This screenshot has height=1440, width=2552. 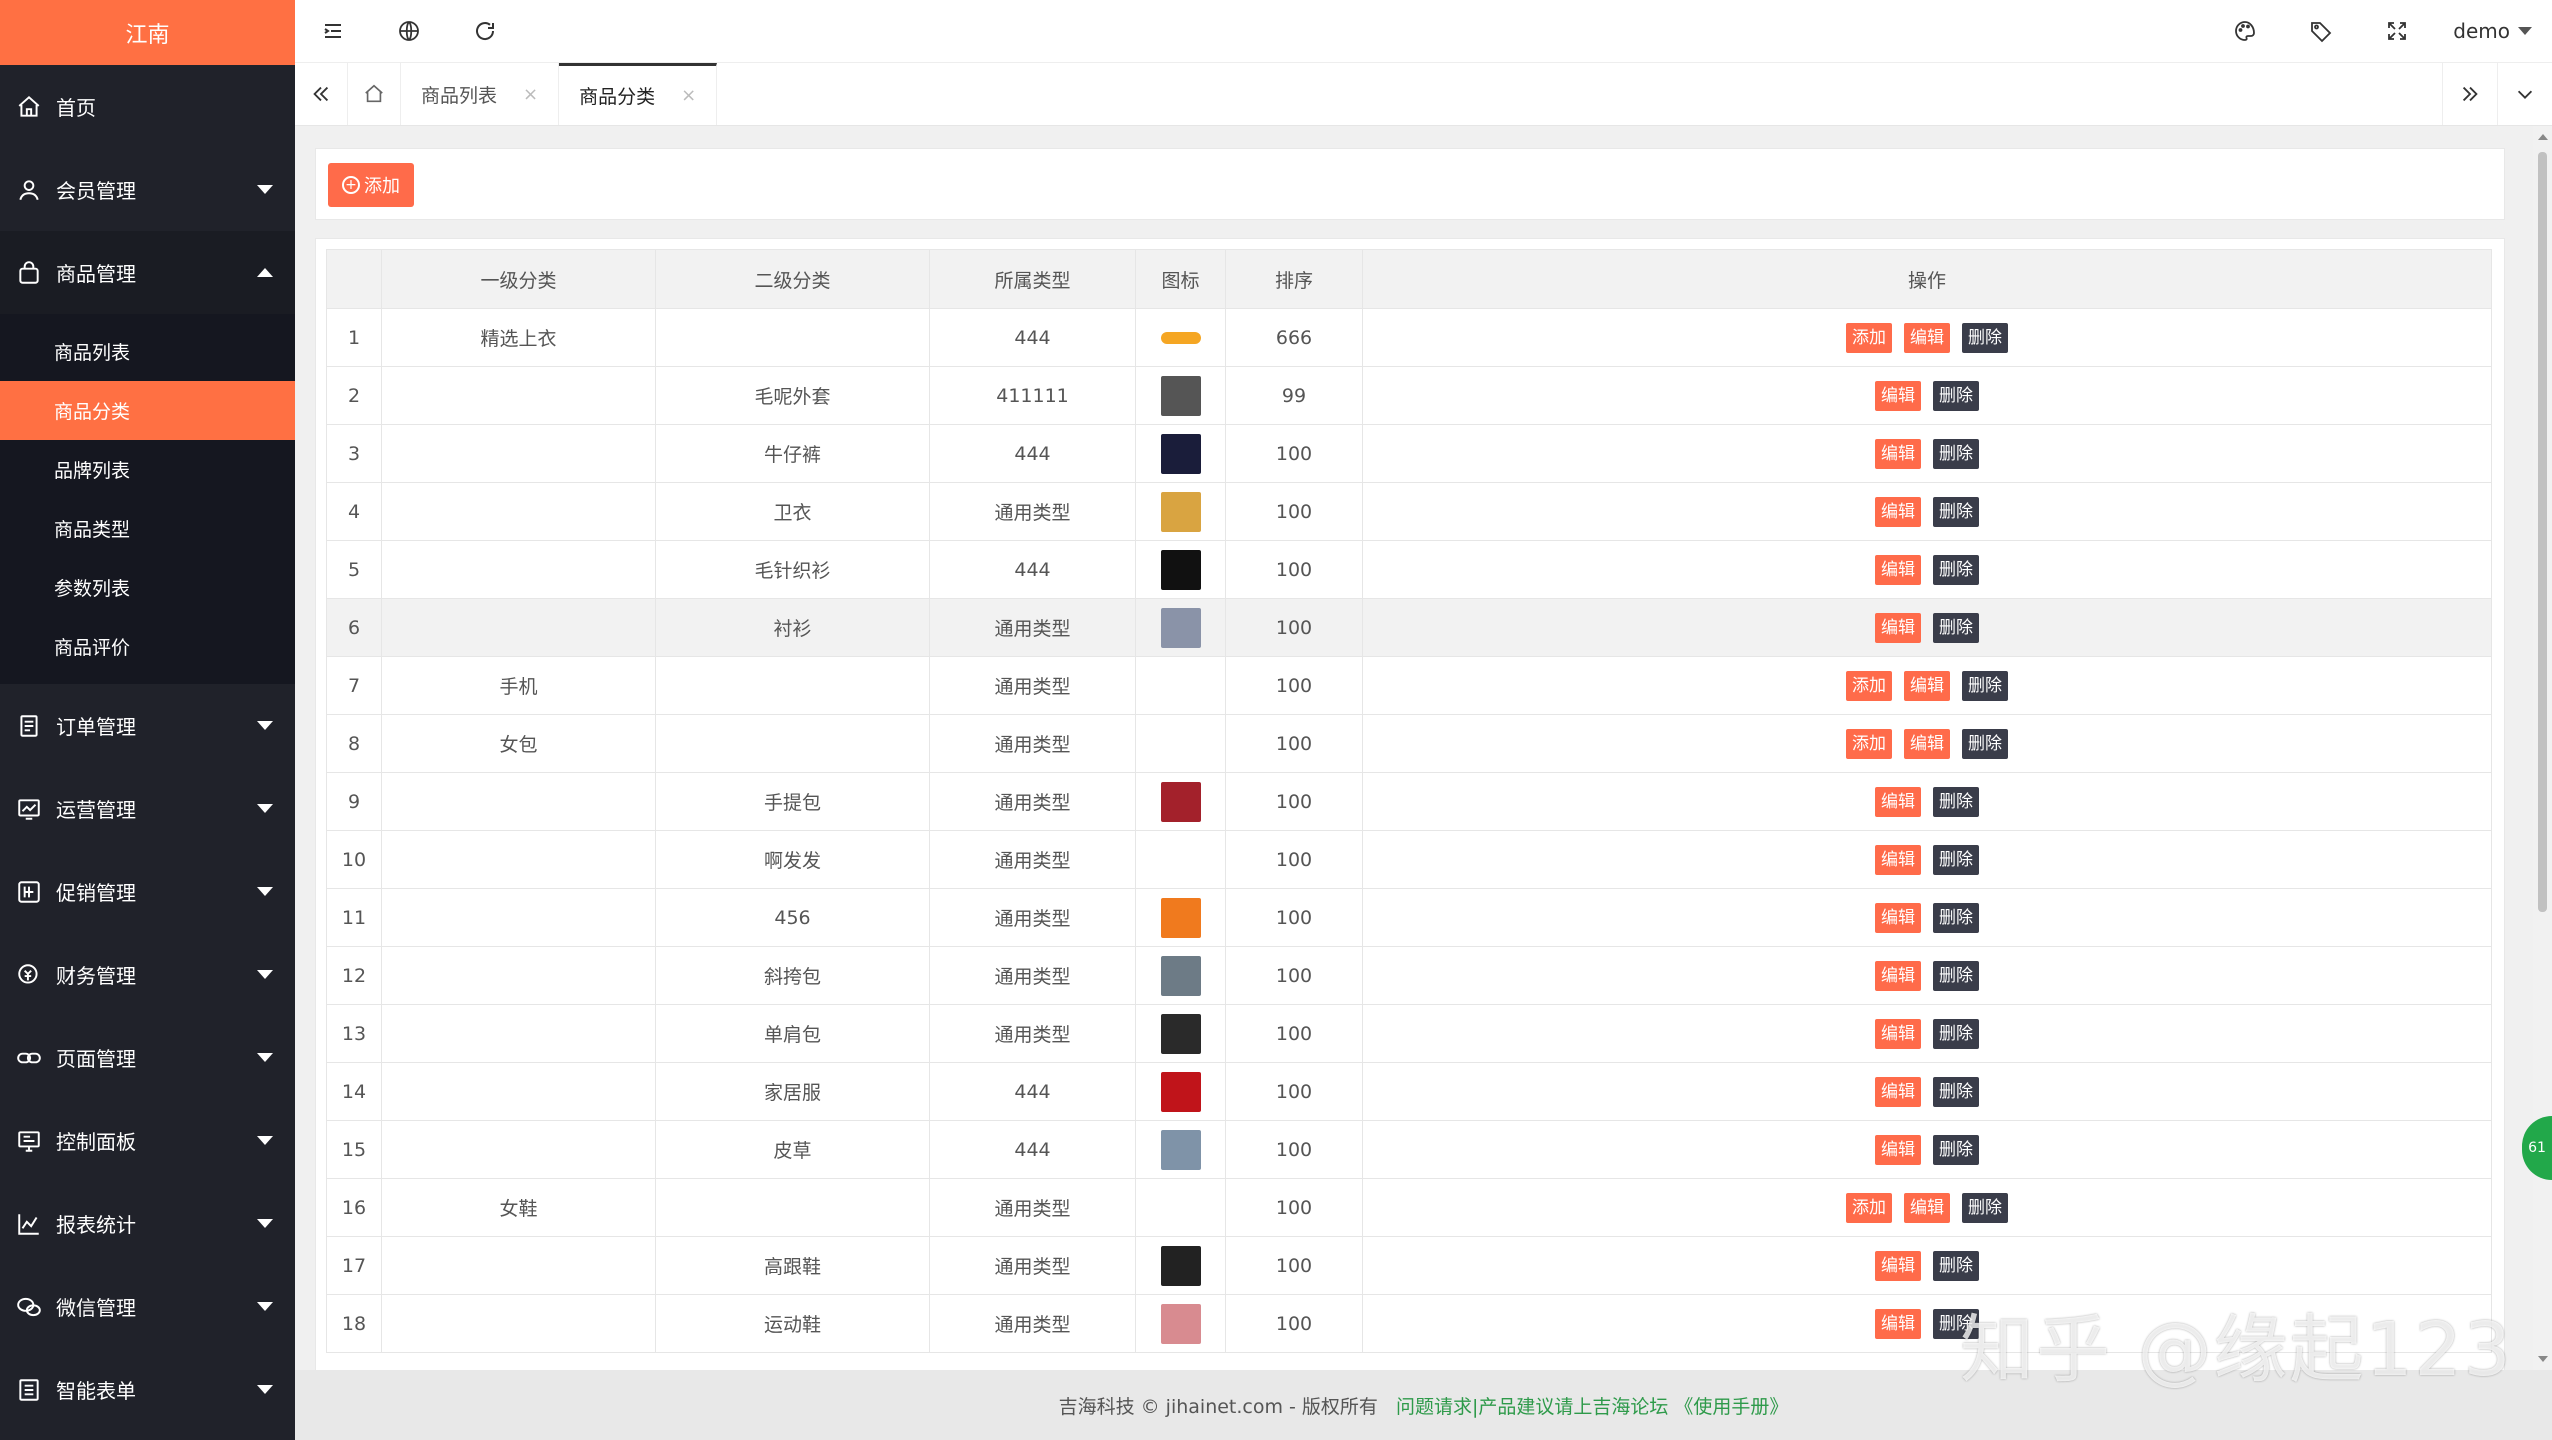 I want to click on theme-button, so click(x=2245, y=31).